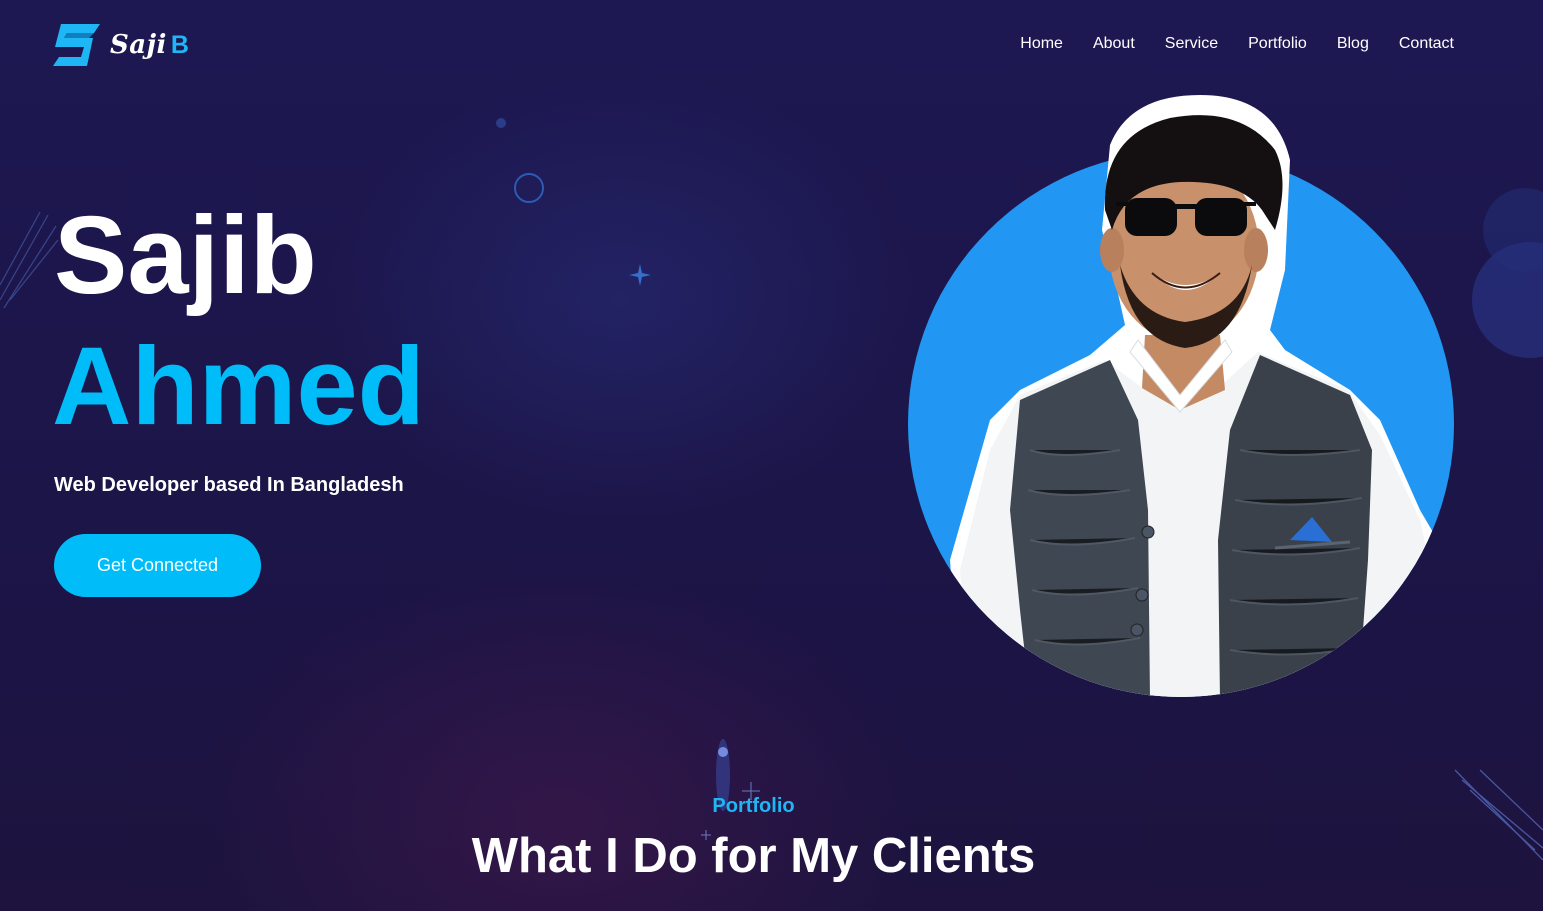 This screenshot has height=911, width=1543. Describe the element at coordinates (29, 260) in the screenshot. I see `left-streaks-decoration` at that location.